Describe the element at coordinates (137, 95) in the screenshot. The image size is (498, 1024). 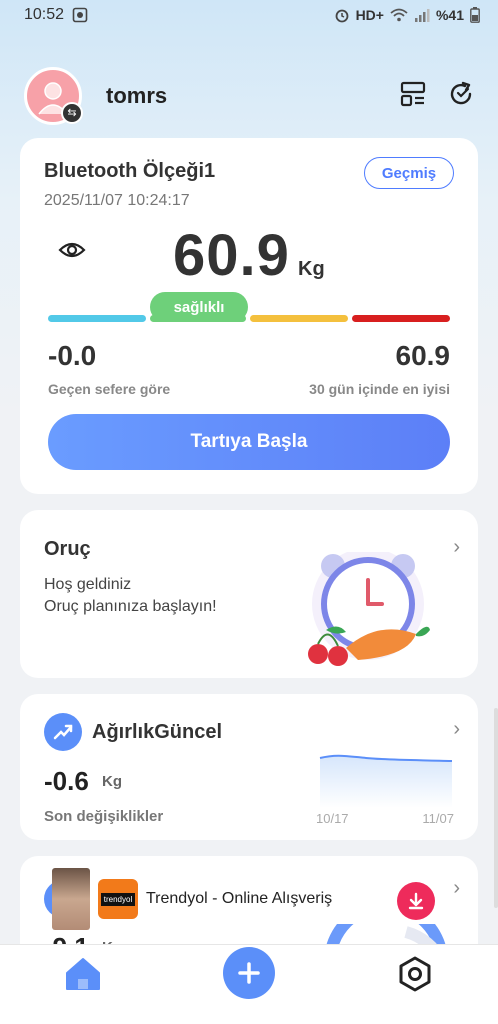
I see `username: tomrs` at that location.